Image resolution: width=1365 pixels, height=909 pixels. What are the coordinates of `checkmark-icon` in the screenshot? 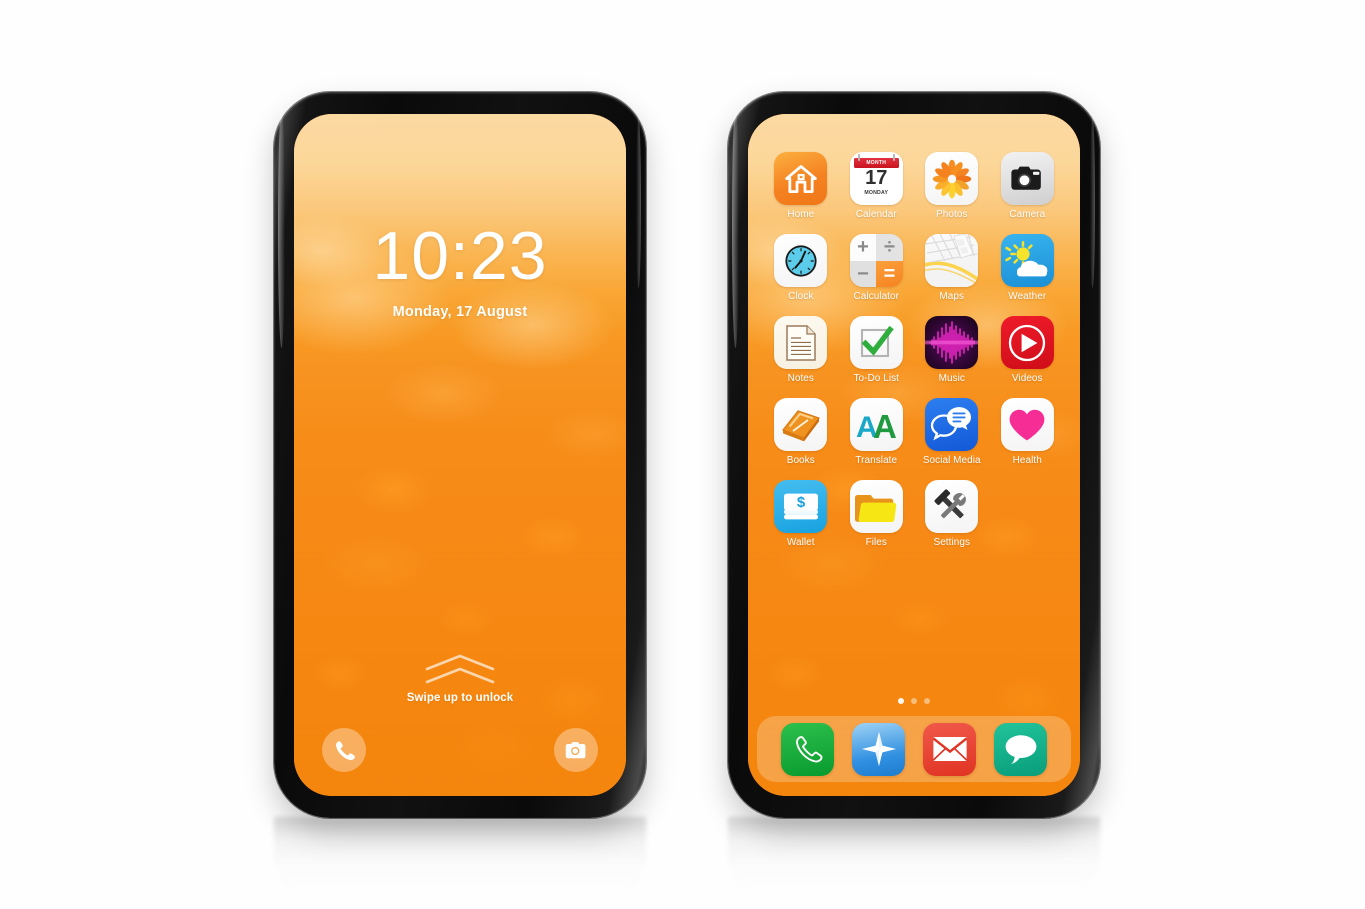 It's located at (878, 341).